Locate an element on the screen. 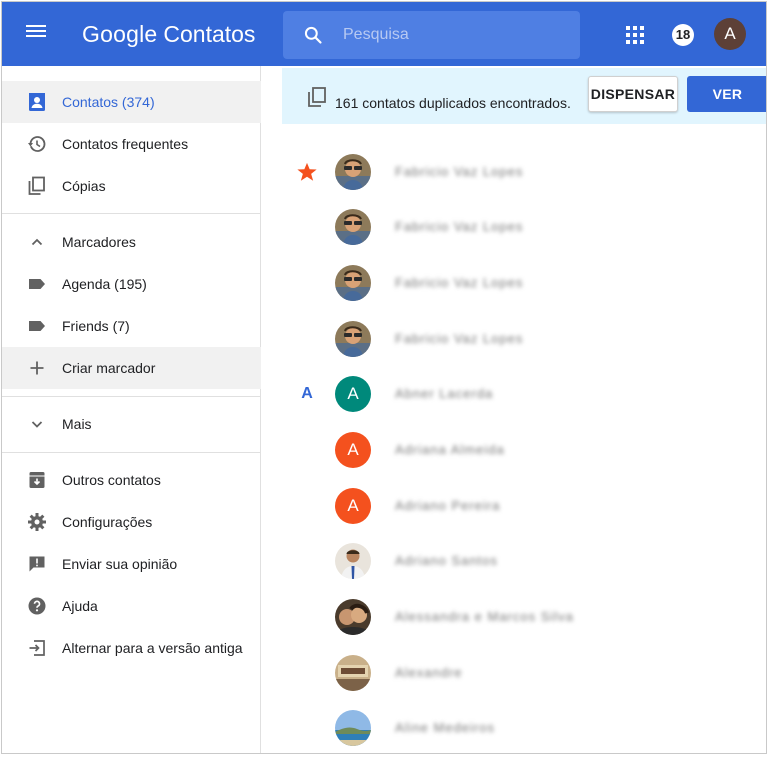  contact-name: Alessandra e Marcos Silva is located at coordinates (484, 616).